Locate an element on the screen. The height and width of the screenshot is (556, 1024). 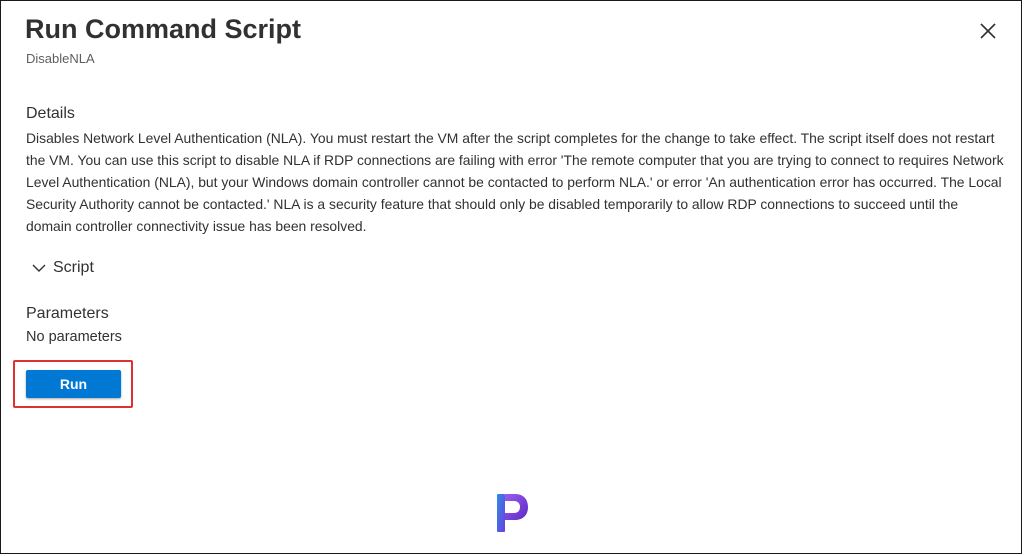
details-heading: Details is located at coordinates (50, 113).